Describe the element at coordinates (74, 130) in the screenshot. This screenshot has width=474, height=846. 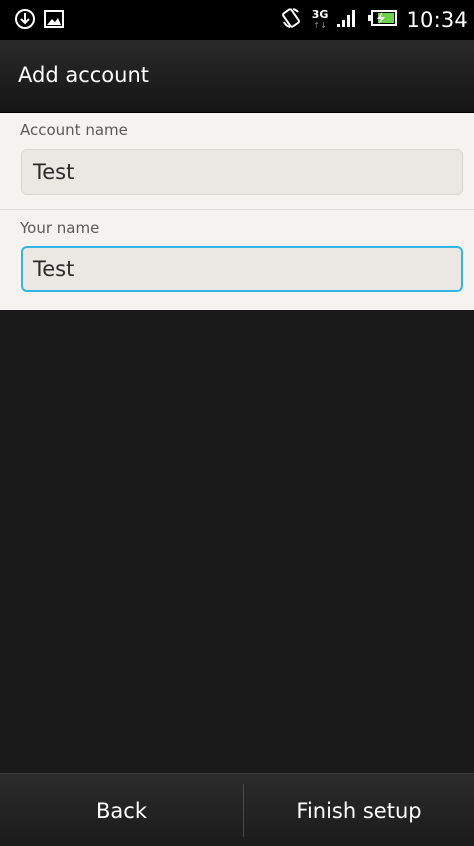
I see `account-name-label: Account name` at that location.